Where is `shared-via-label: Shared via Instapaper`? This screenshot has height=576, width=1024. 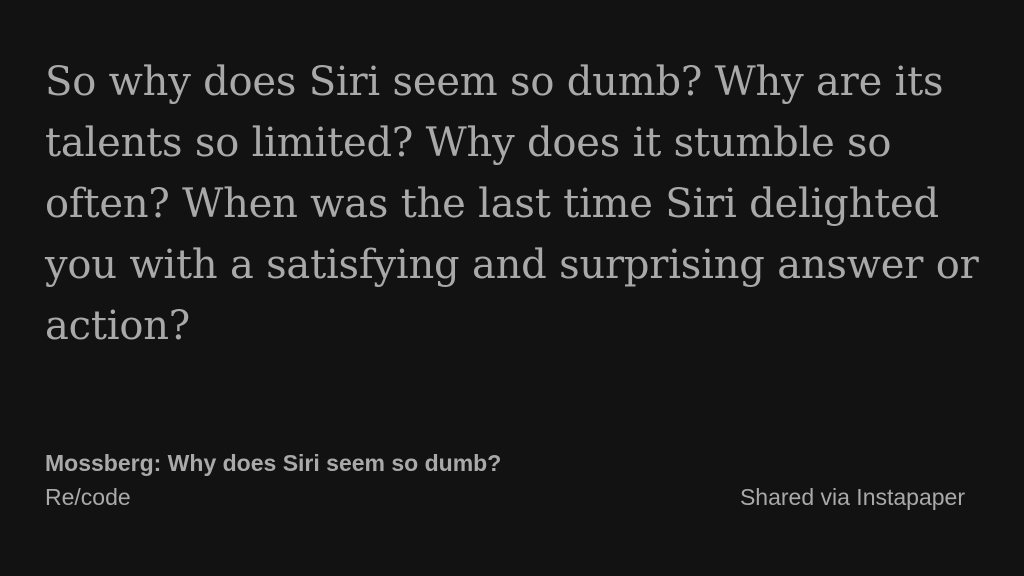 shared-via-label: Shared via Instapaper is located at coordinates (852, 497).